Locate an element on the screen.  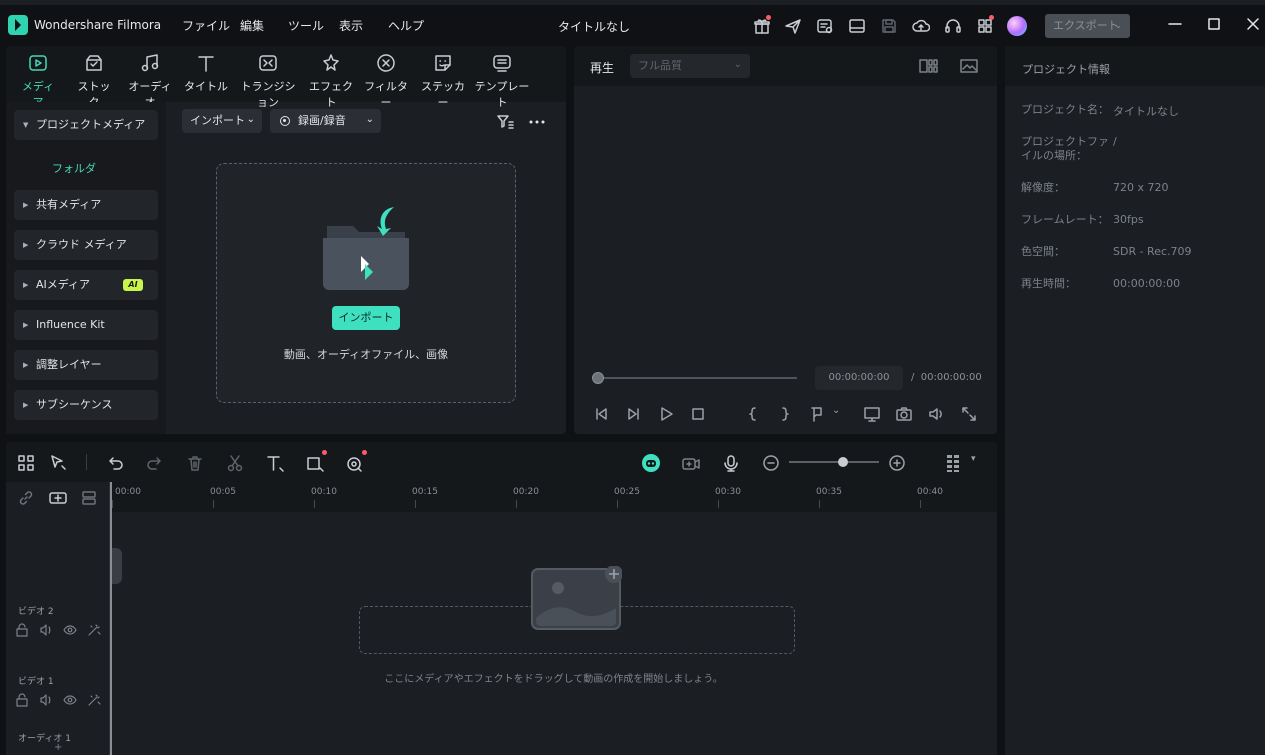
menu-help: ヘルプ is located at coordinates (406, 25).